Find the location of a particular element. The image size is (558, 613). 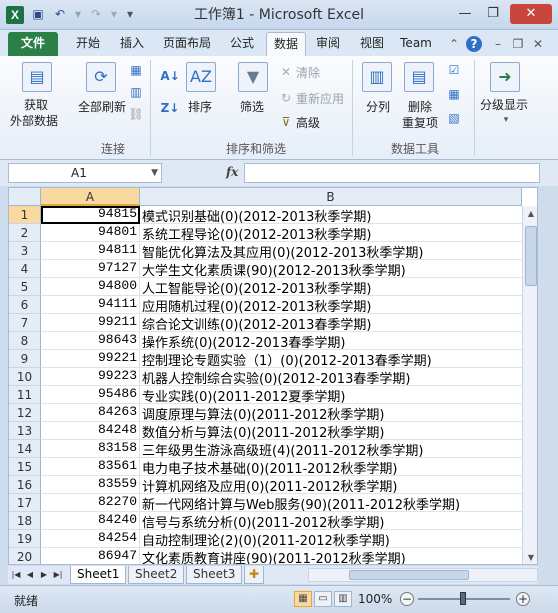

outline-icon: ➜ is located at coordinates (505, 77).